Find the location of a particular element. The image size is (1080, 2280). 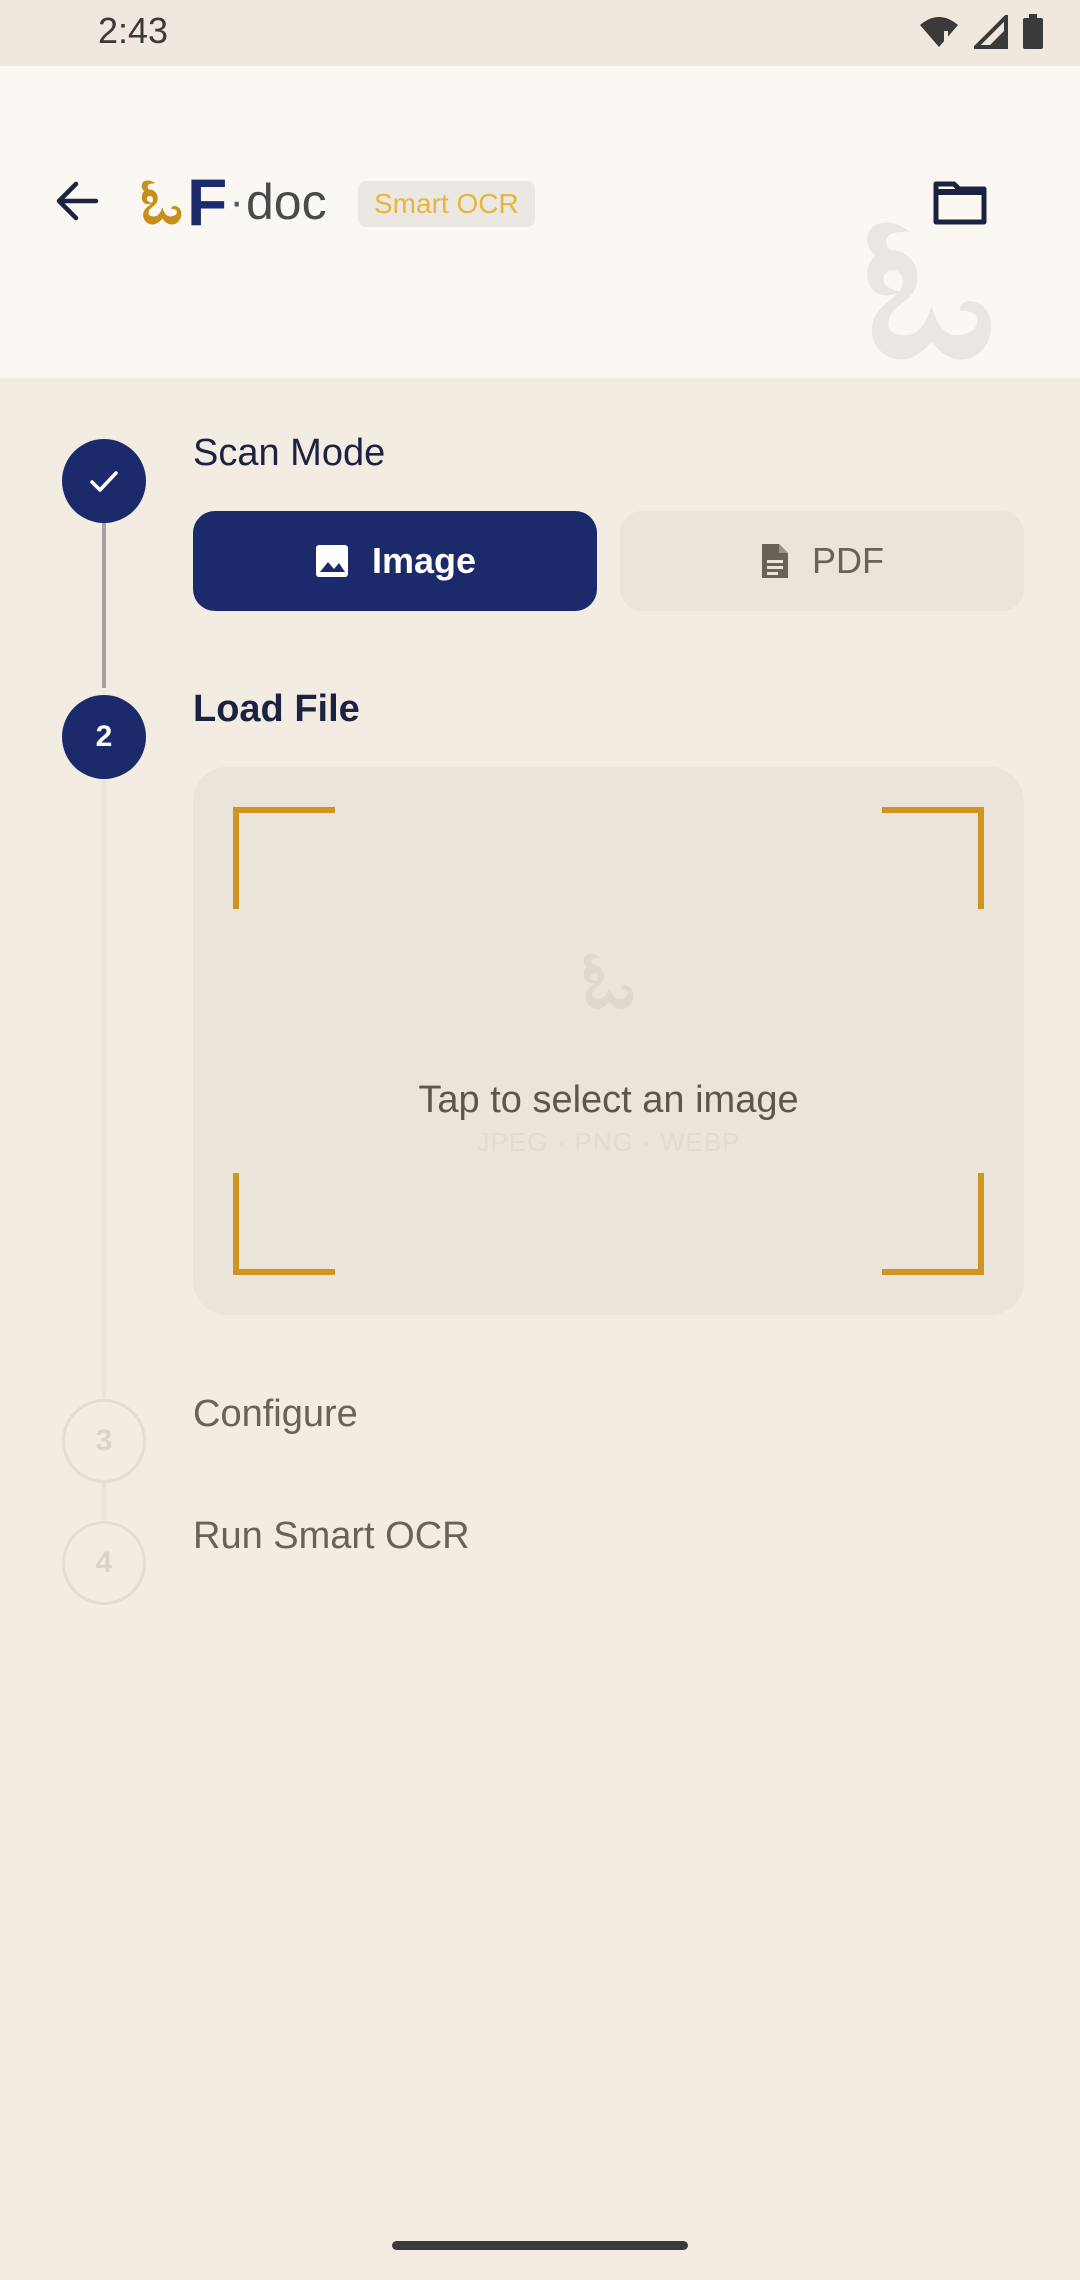

step-3-circle: 3 is located at coordinates (104, 1441).